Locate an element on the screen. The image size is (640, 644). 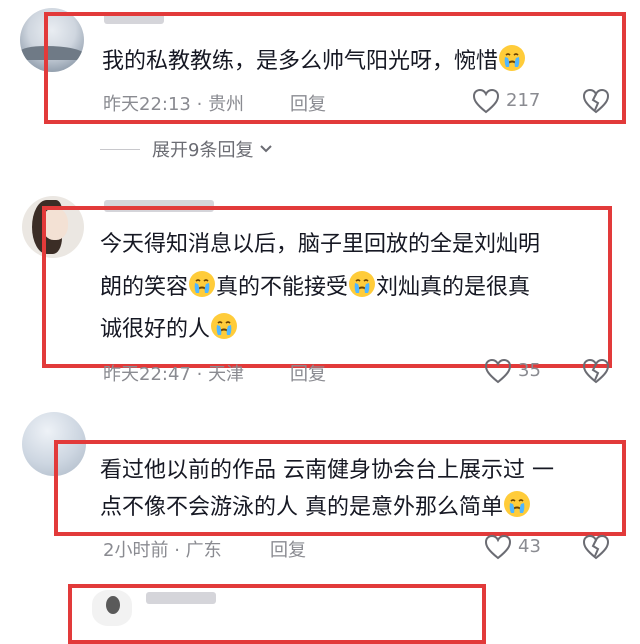
comment-text-line: 诚很好的人 is located at coordinates (169, 329).